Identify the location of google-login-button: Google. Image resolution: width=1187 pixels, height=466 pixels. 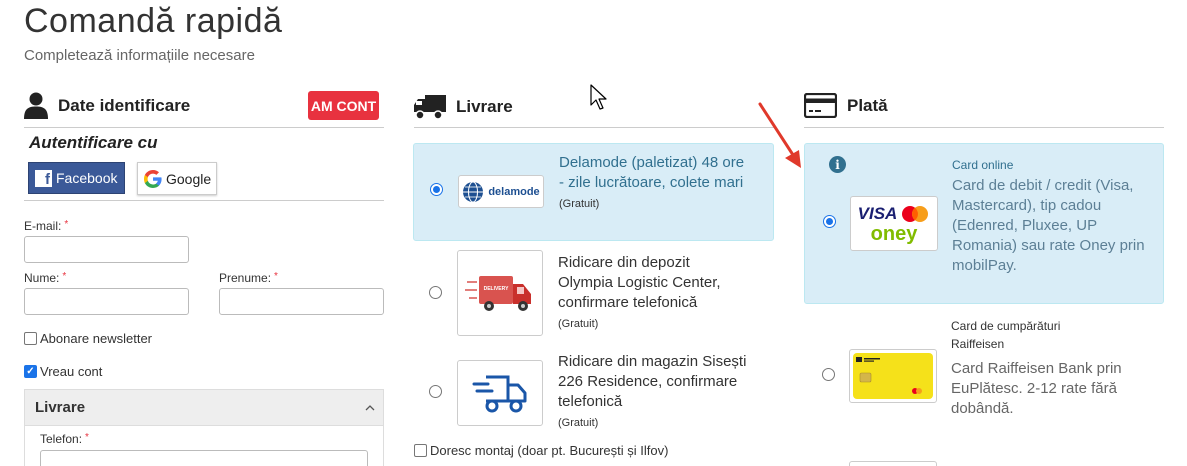
(177, 178).